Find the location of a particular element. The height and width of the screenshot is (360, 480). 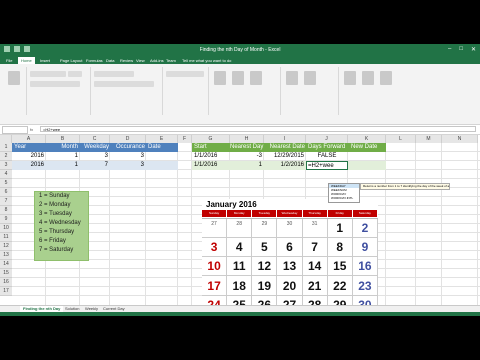

row-header: 10 is located at coordinates (6, 228).